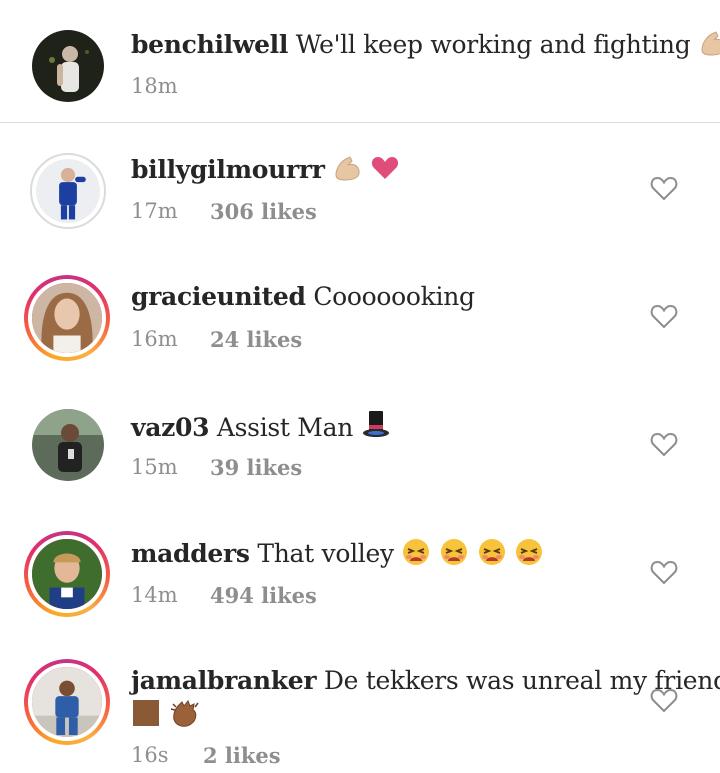  Describe the element at coordinates (209, 44) in the screenshot. I see `username: benchilwell` at that location.